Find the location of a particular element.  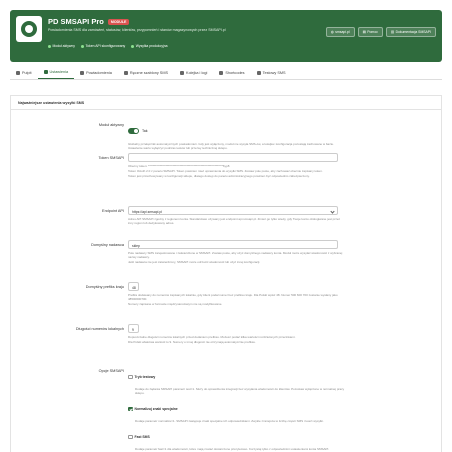

list-icon is located at coordinates (182, 73).